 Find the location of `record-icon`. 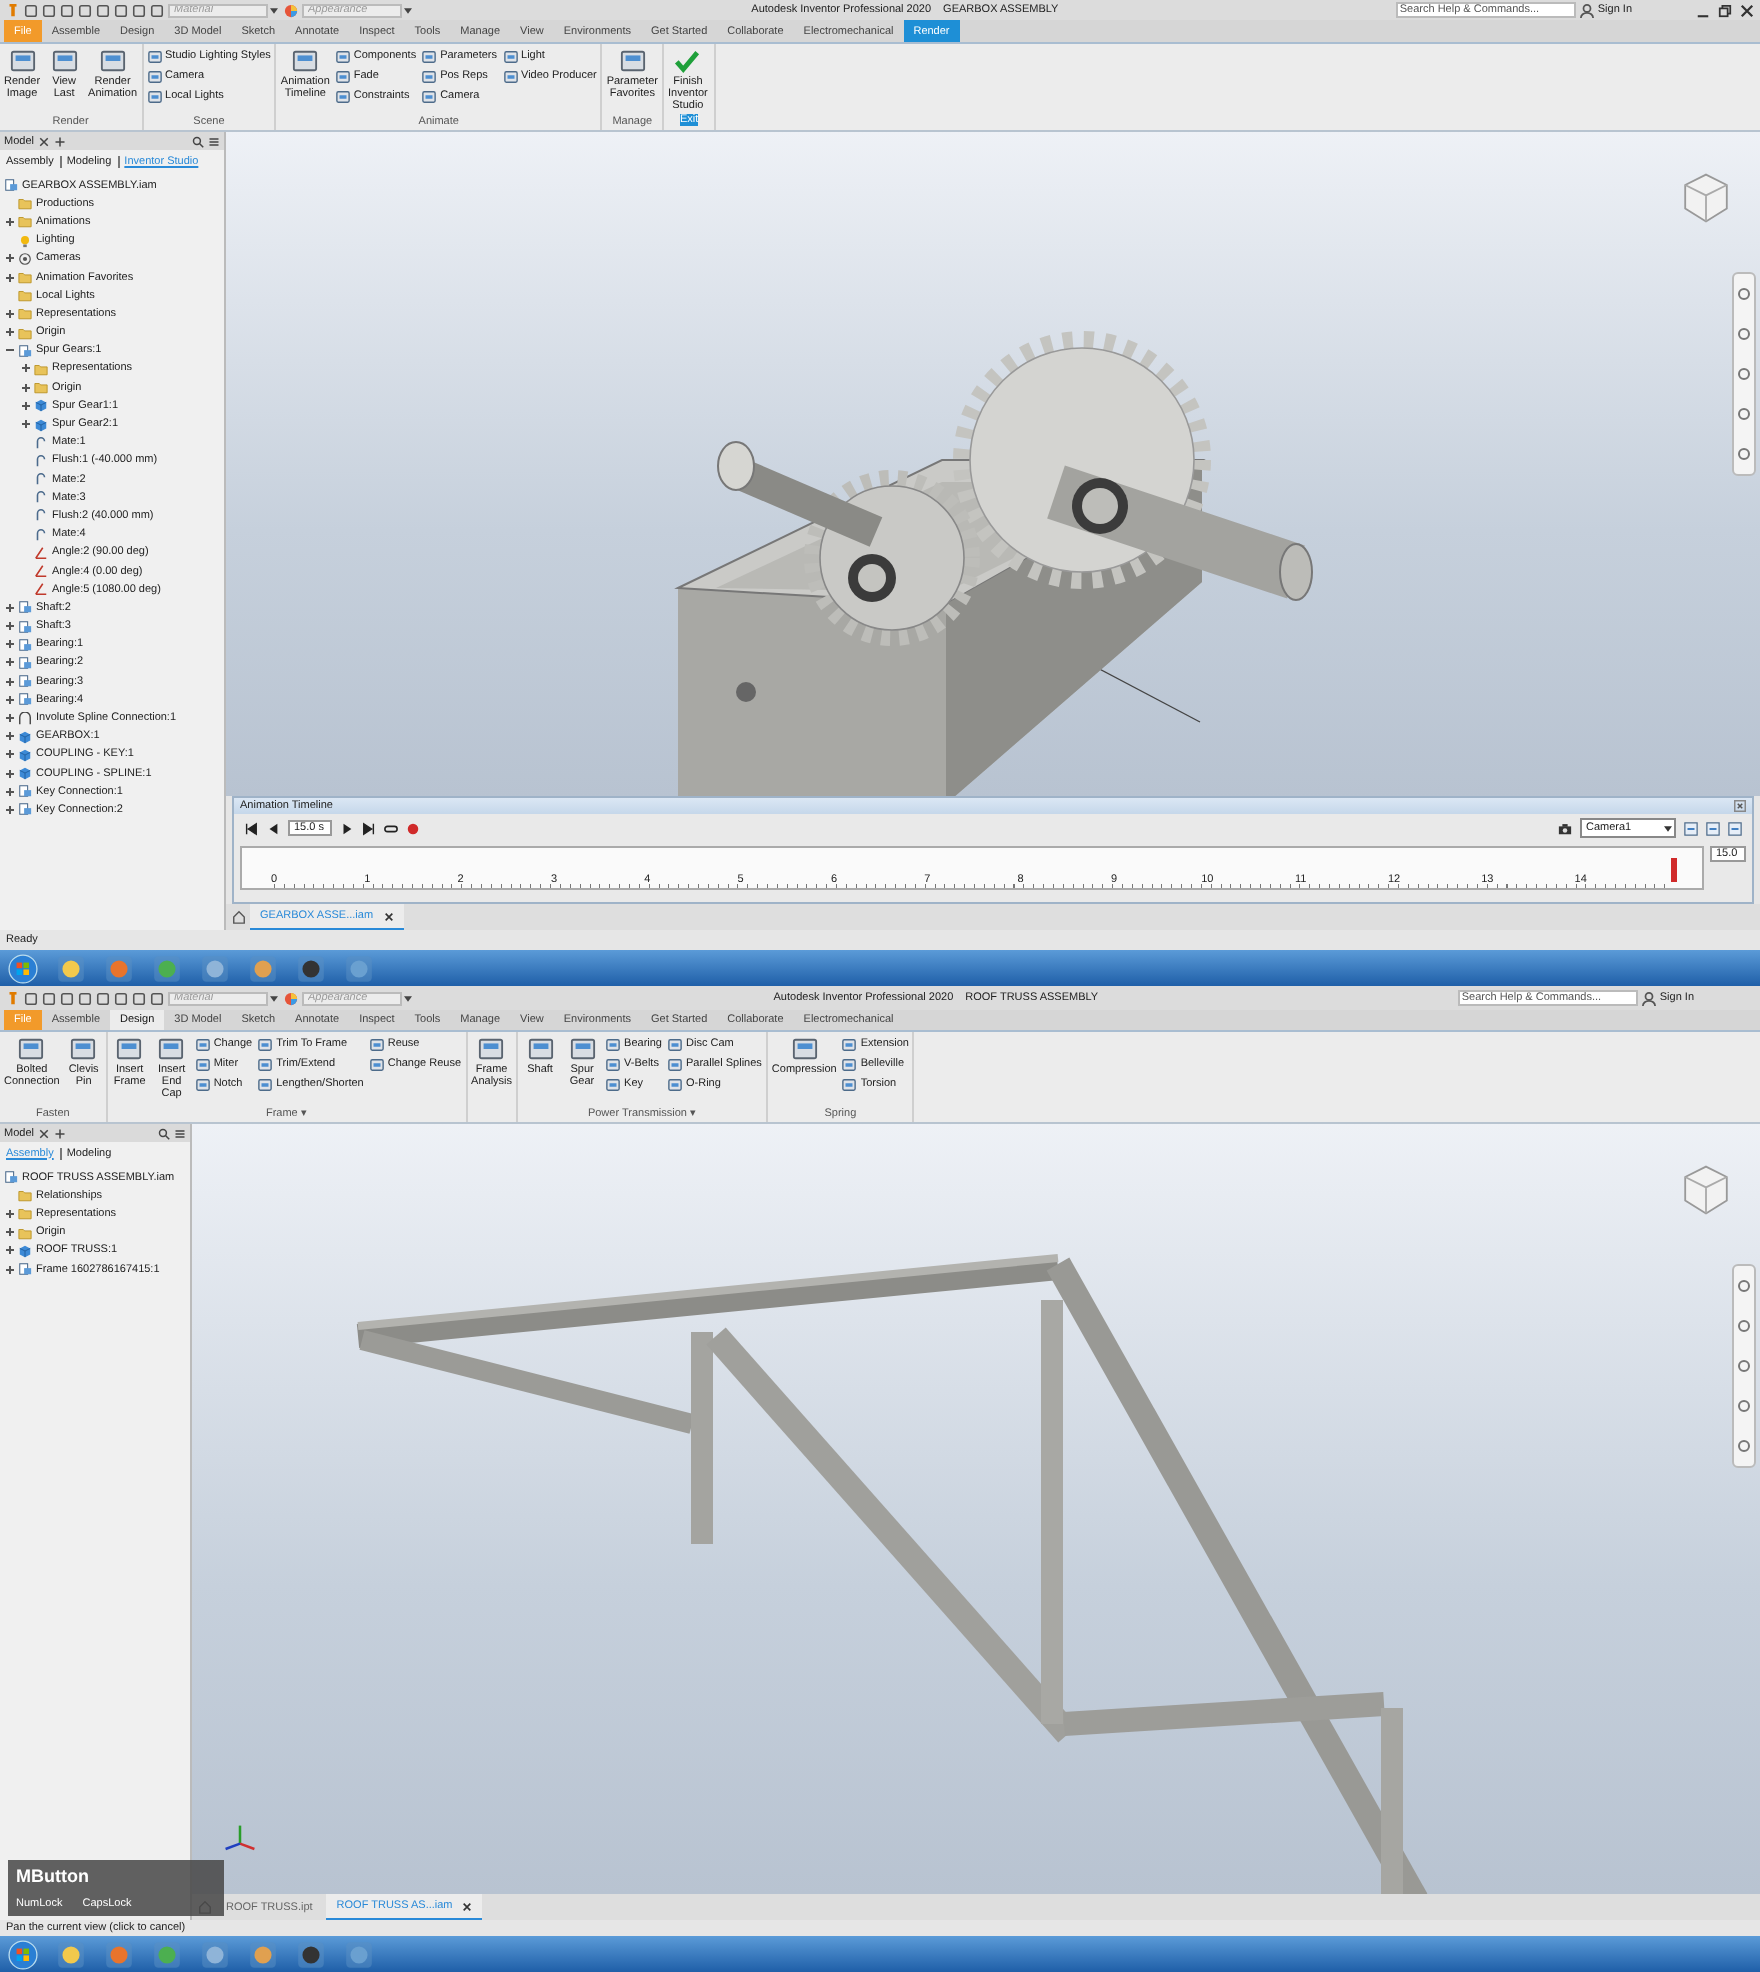

record-icon is located at coordinates (413, 828).